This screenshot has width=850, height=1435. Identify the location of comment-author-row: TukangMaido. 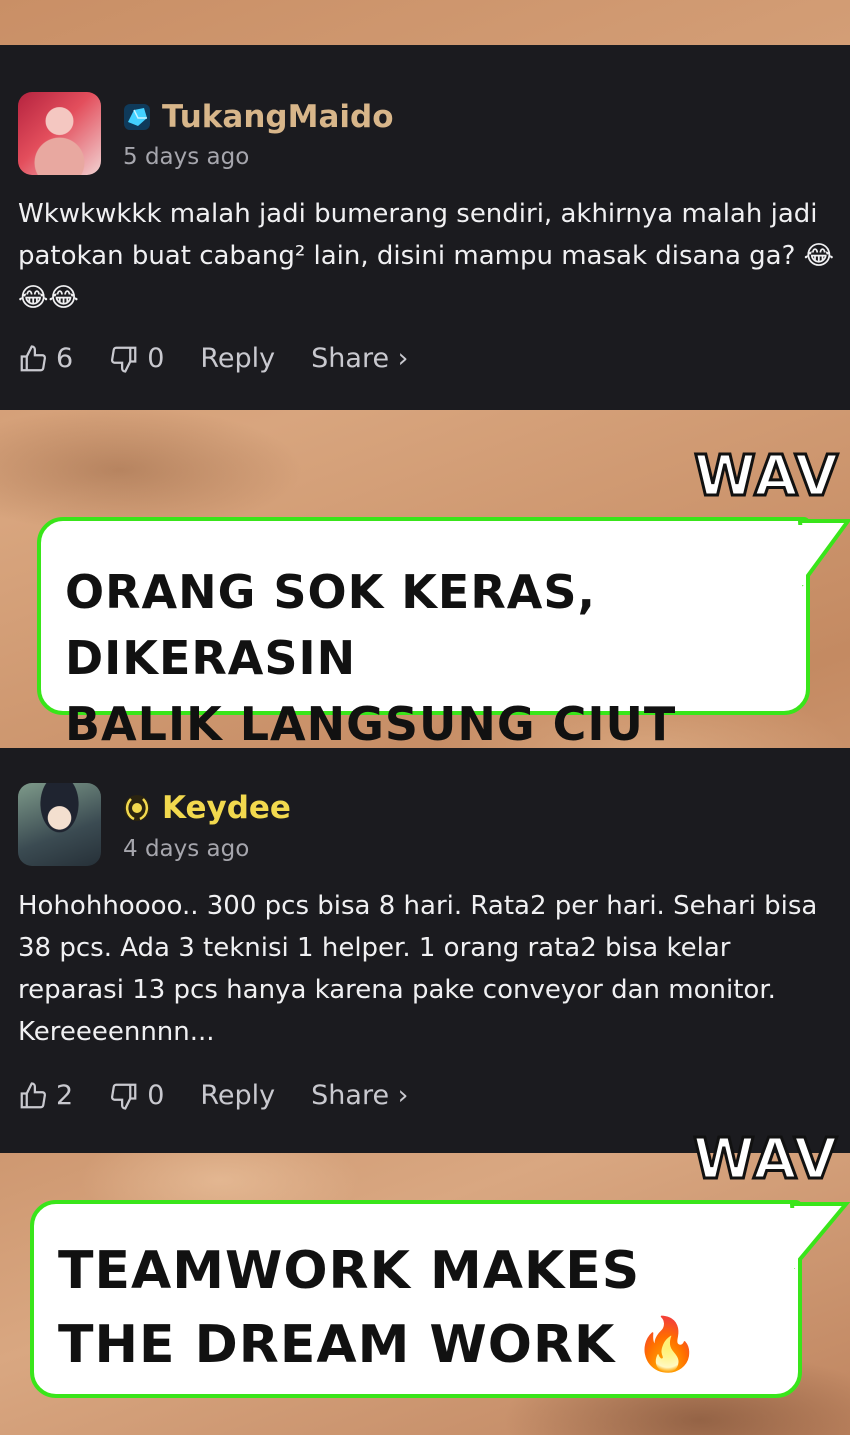
(258, 117).